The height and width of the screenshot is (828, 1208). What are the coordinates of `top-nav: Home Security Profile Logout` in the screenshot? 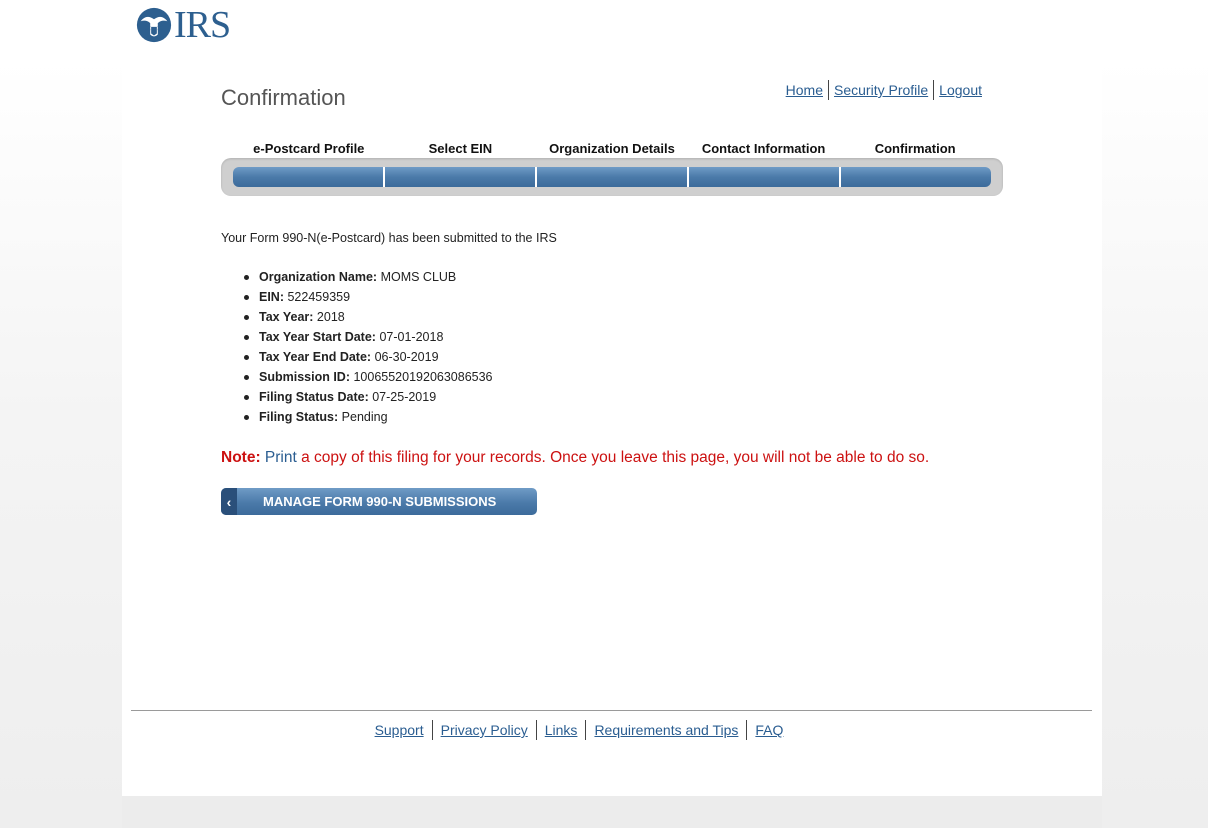 It's located at (884, 90).